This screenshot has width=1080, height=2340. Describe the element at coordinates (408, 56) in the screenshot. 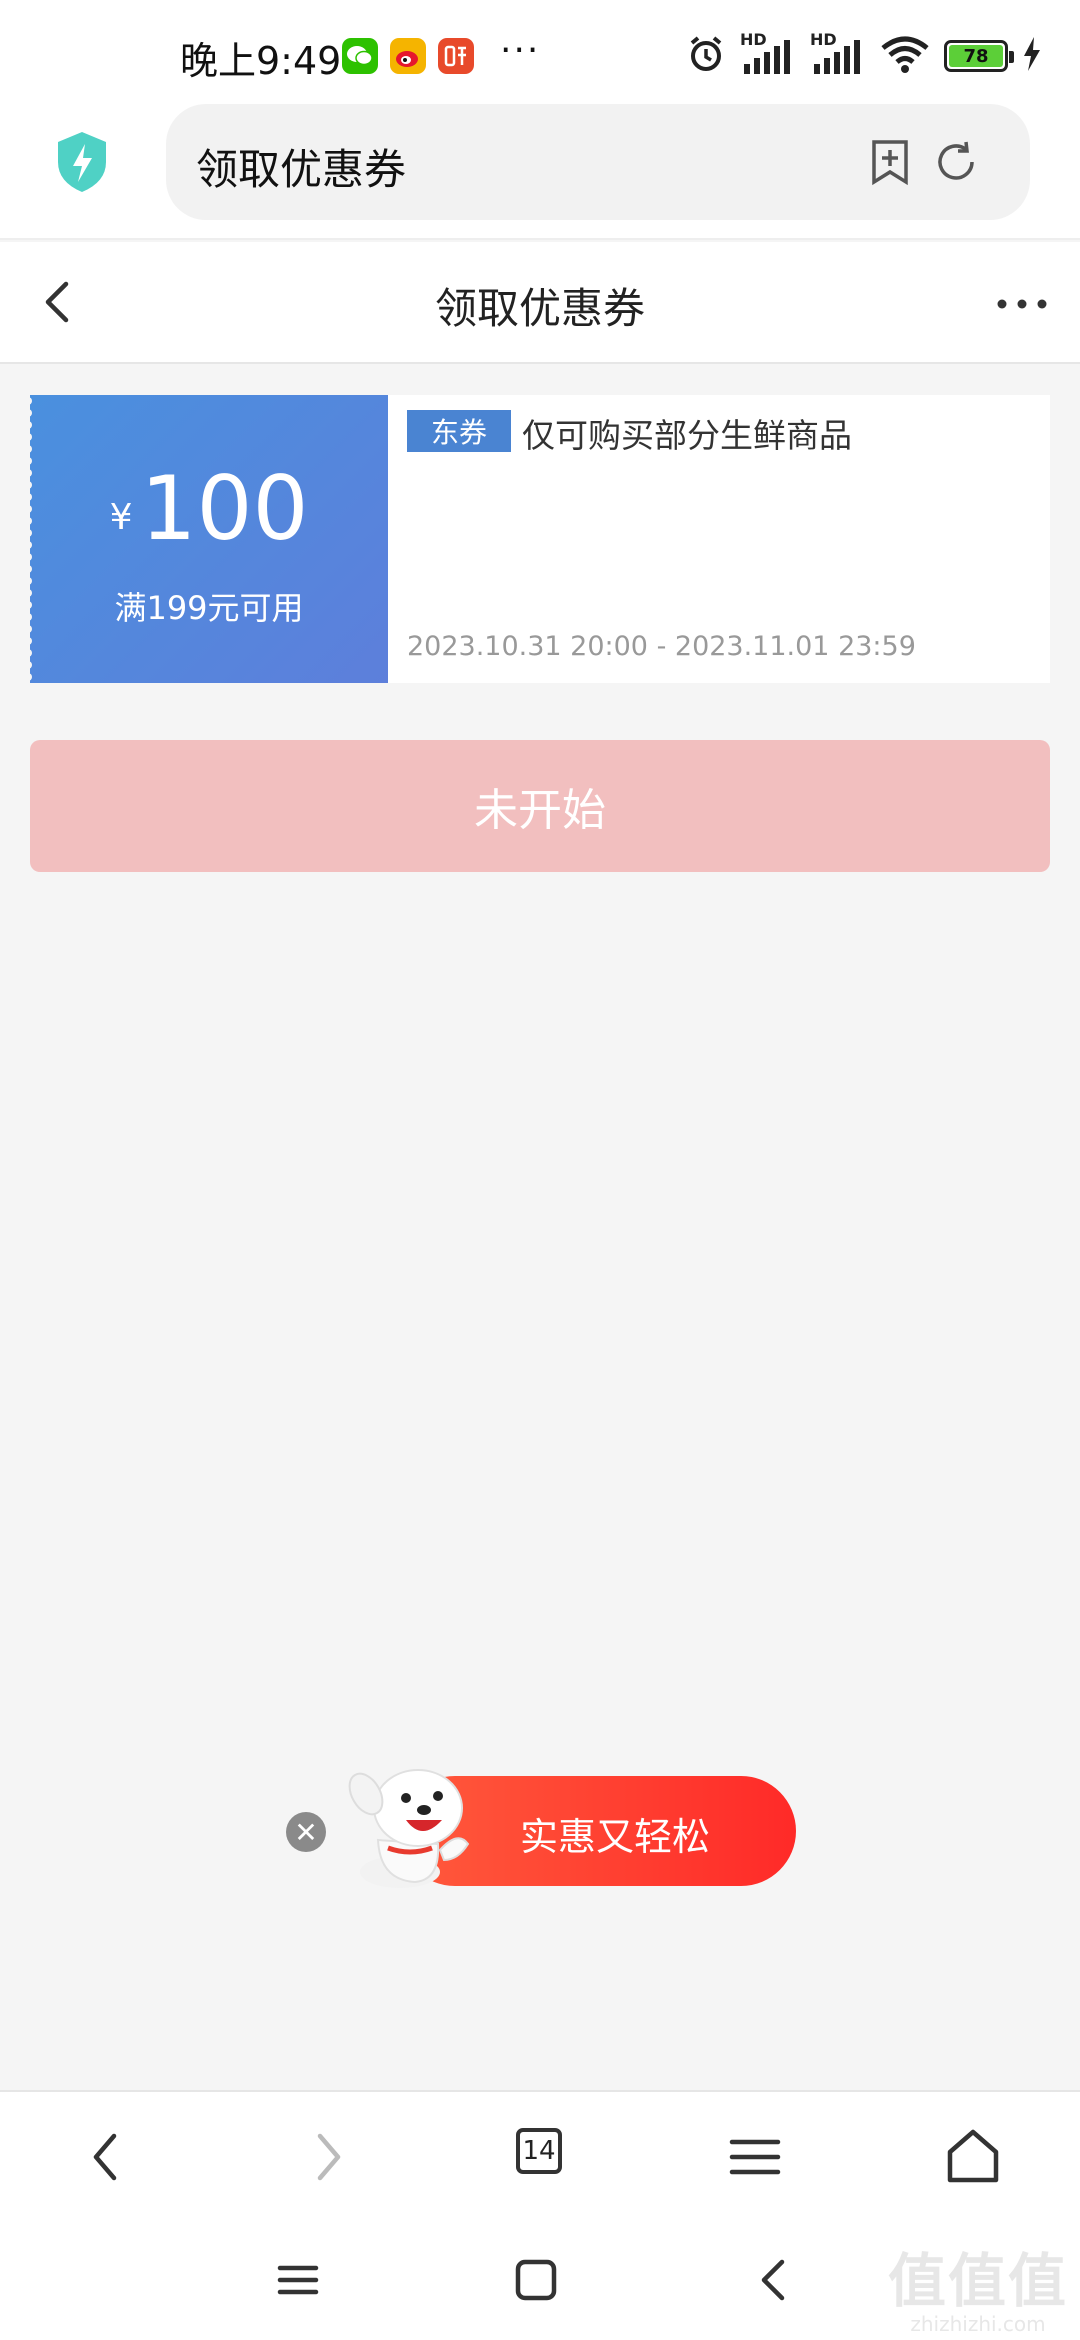

I see `weibo-icon` at that location.